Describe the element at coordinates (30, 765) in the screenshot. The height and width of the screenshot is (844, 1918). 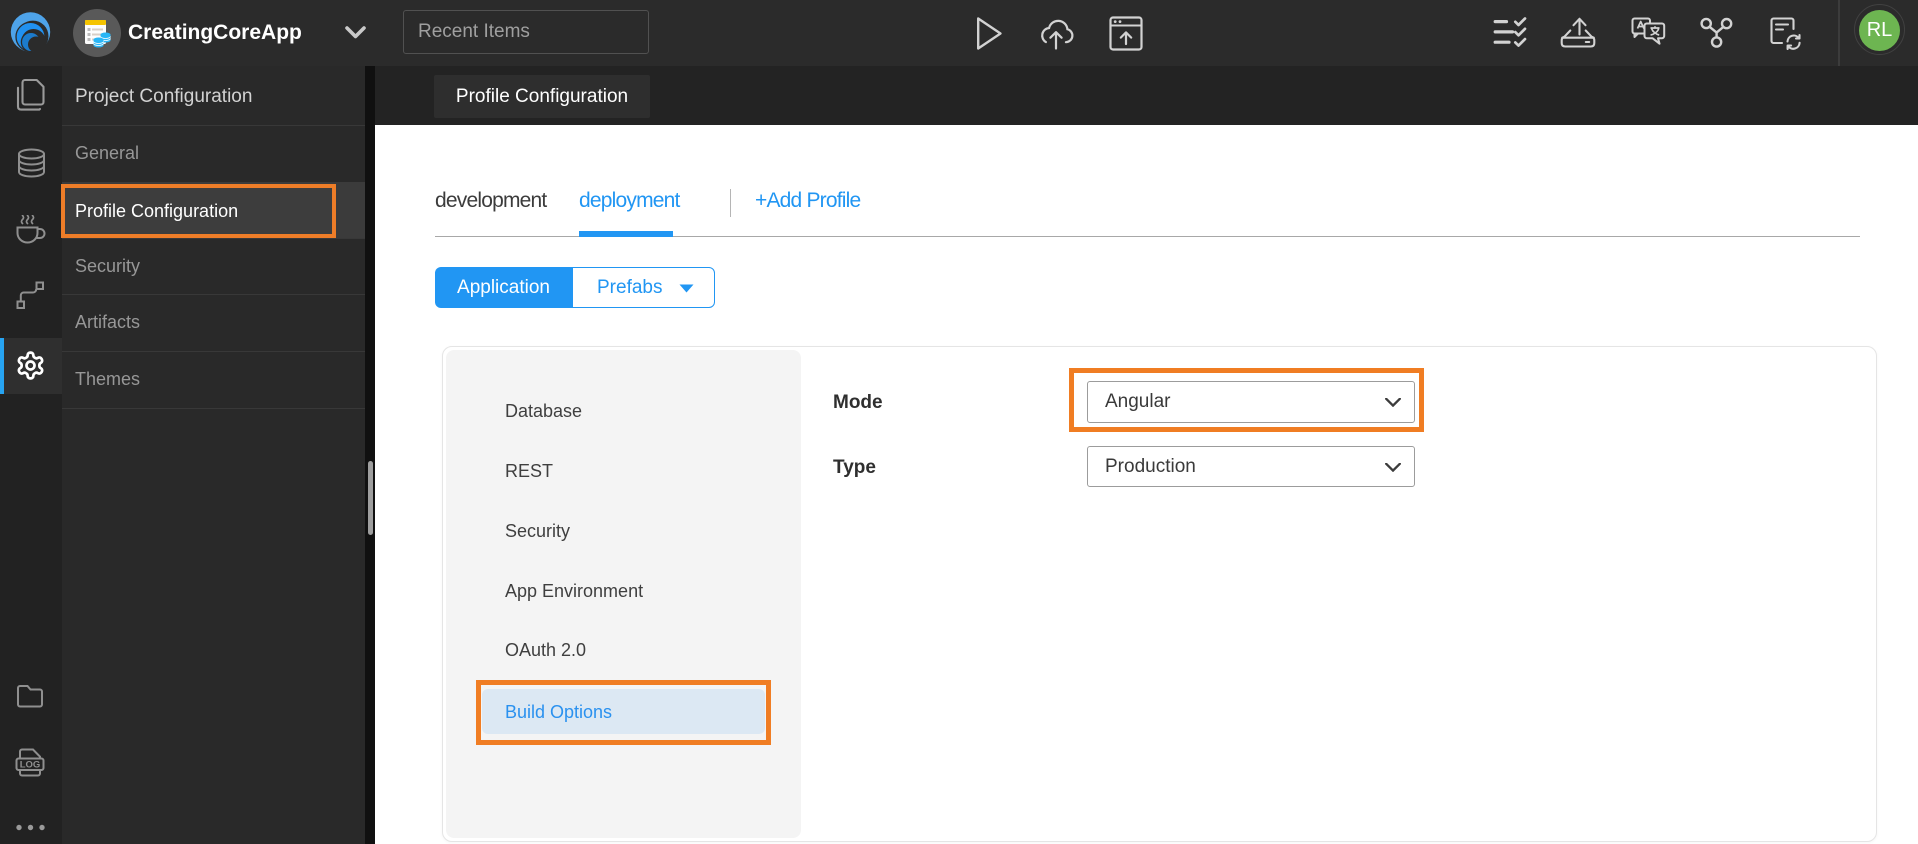
I see `svg-text: LOG` at that location.